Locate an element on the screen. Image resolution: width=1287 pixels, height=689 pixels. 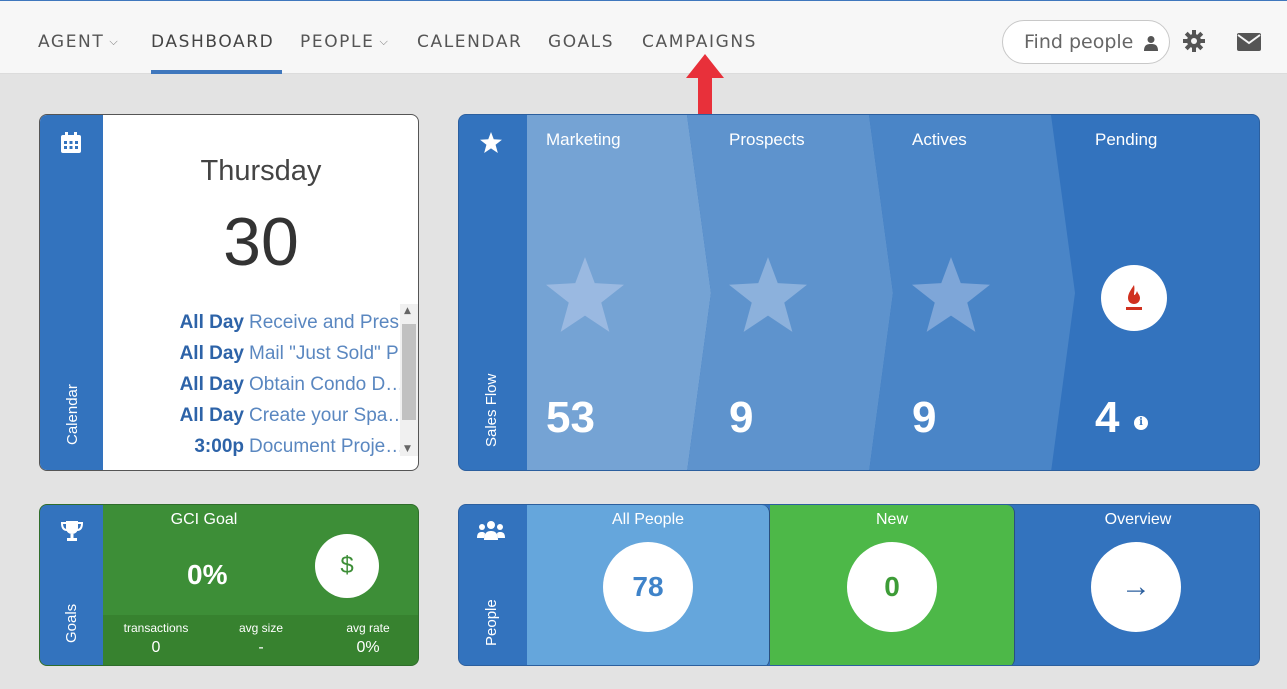
nav-people-label: PEOPLE is located at coordinates (337, 42).